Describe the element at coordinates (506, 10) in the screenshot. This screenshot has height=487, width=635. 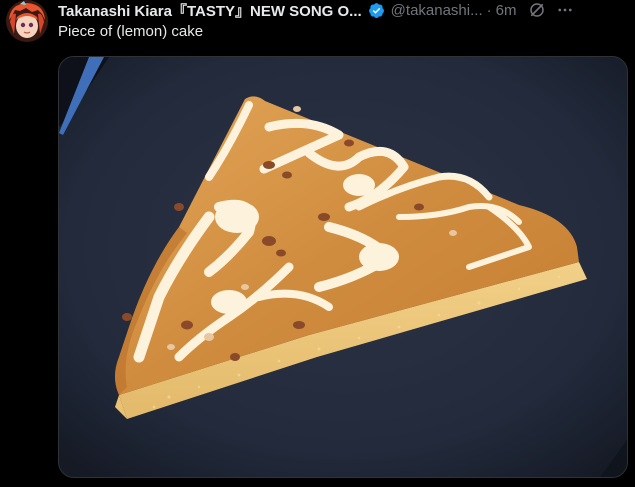
I see `timestamp: 6m` at that location.